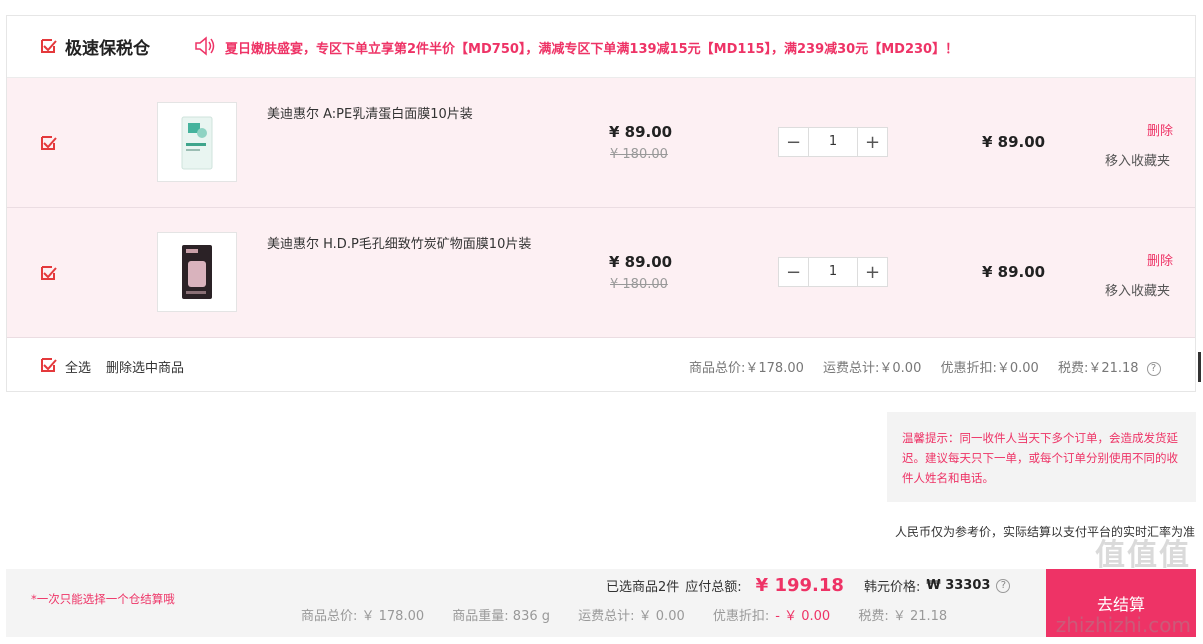 The height and width of the screenshot is (644, 1203). Describe the element at coordinates (643, 587) in the screenshot. I see `selected-count: 已选商品2件` at that location.